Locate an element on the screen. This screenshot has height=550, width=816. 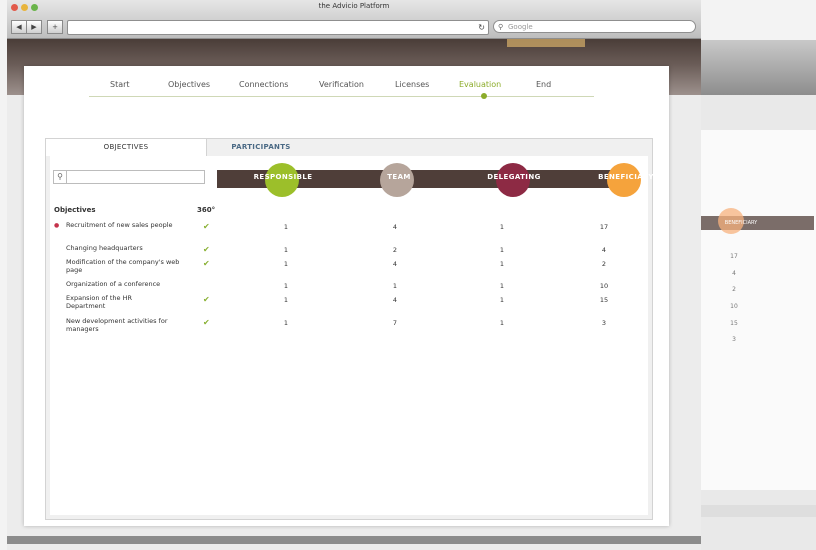
back-button: ◀ is located at coordinates (19, 27).